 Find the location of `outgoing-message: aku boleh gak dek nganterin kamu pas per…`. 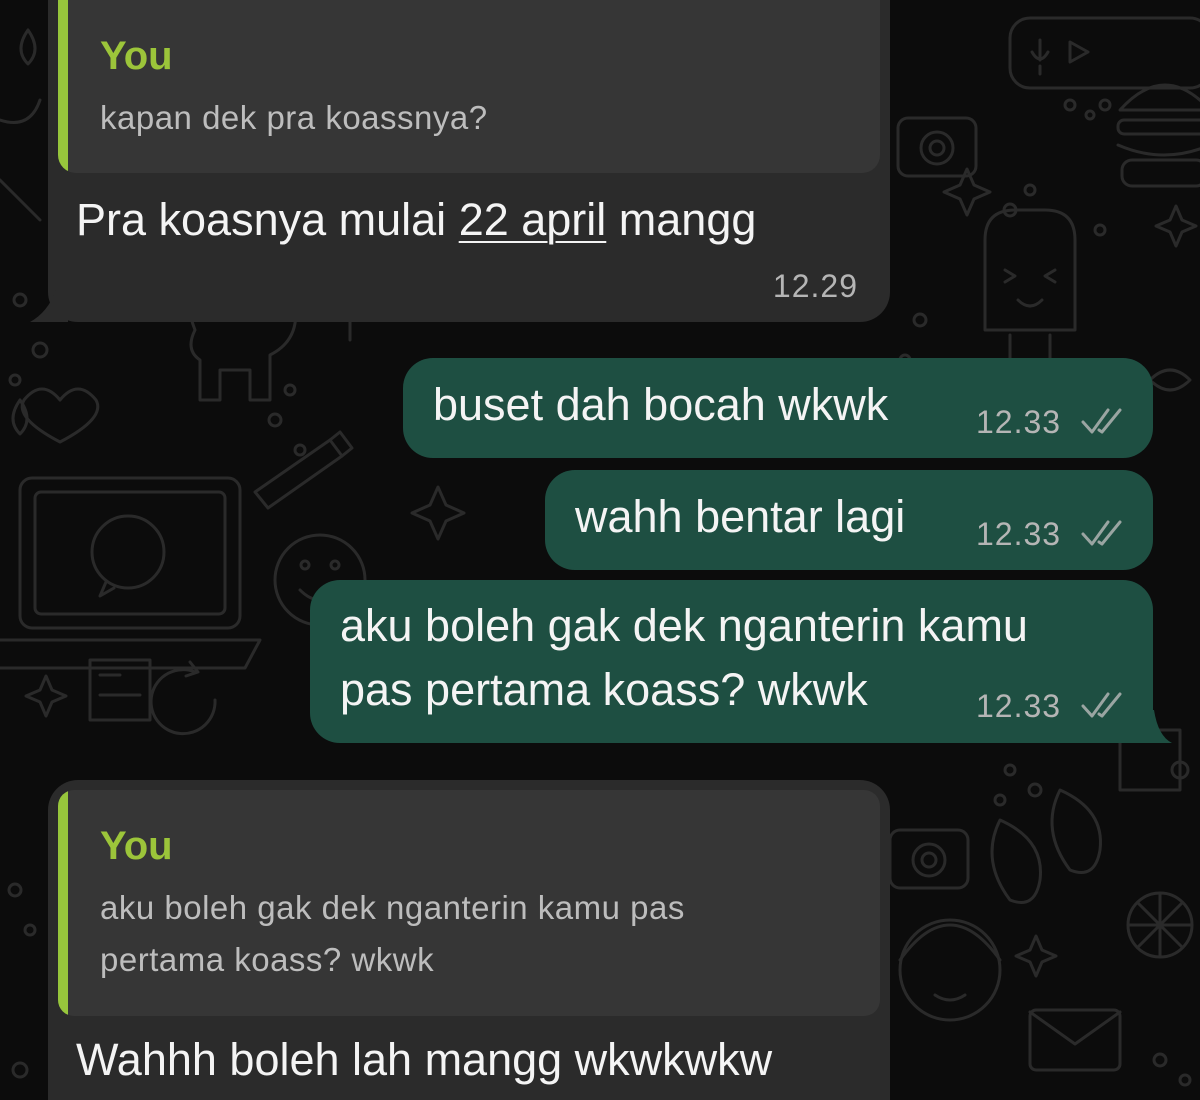

outgoing-message: aku boleh gak dek nganterin kamu pas per… is located at coordinates (731, 661).